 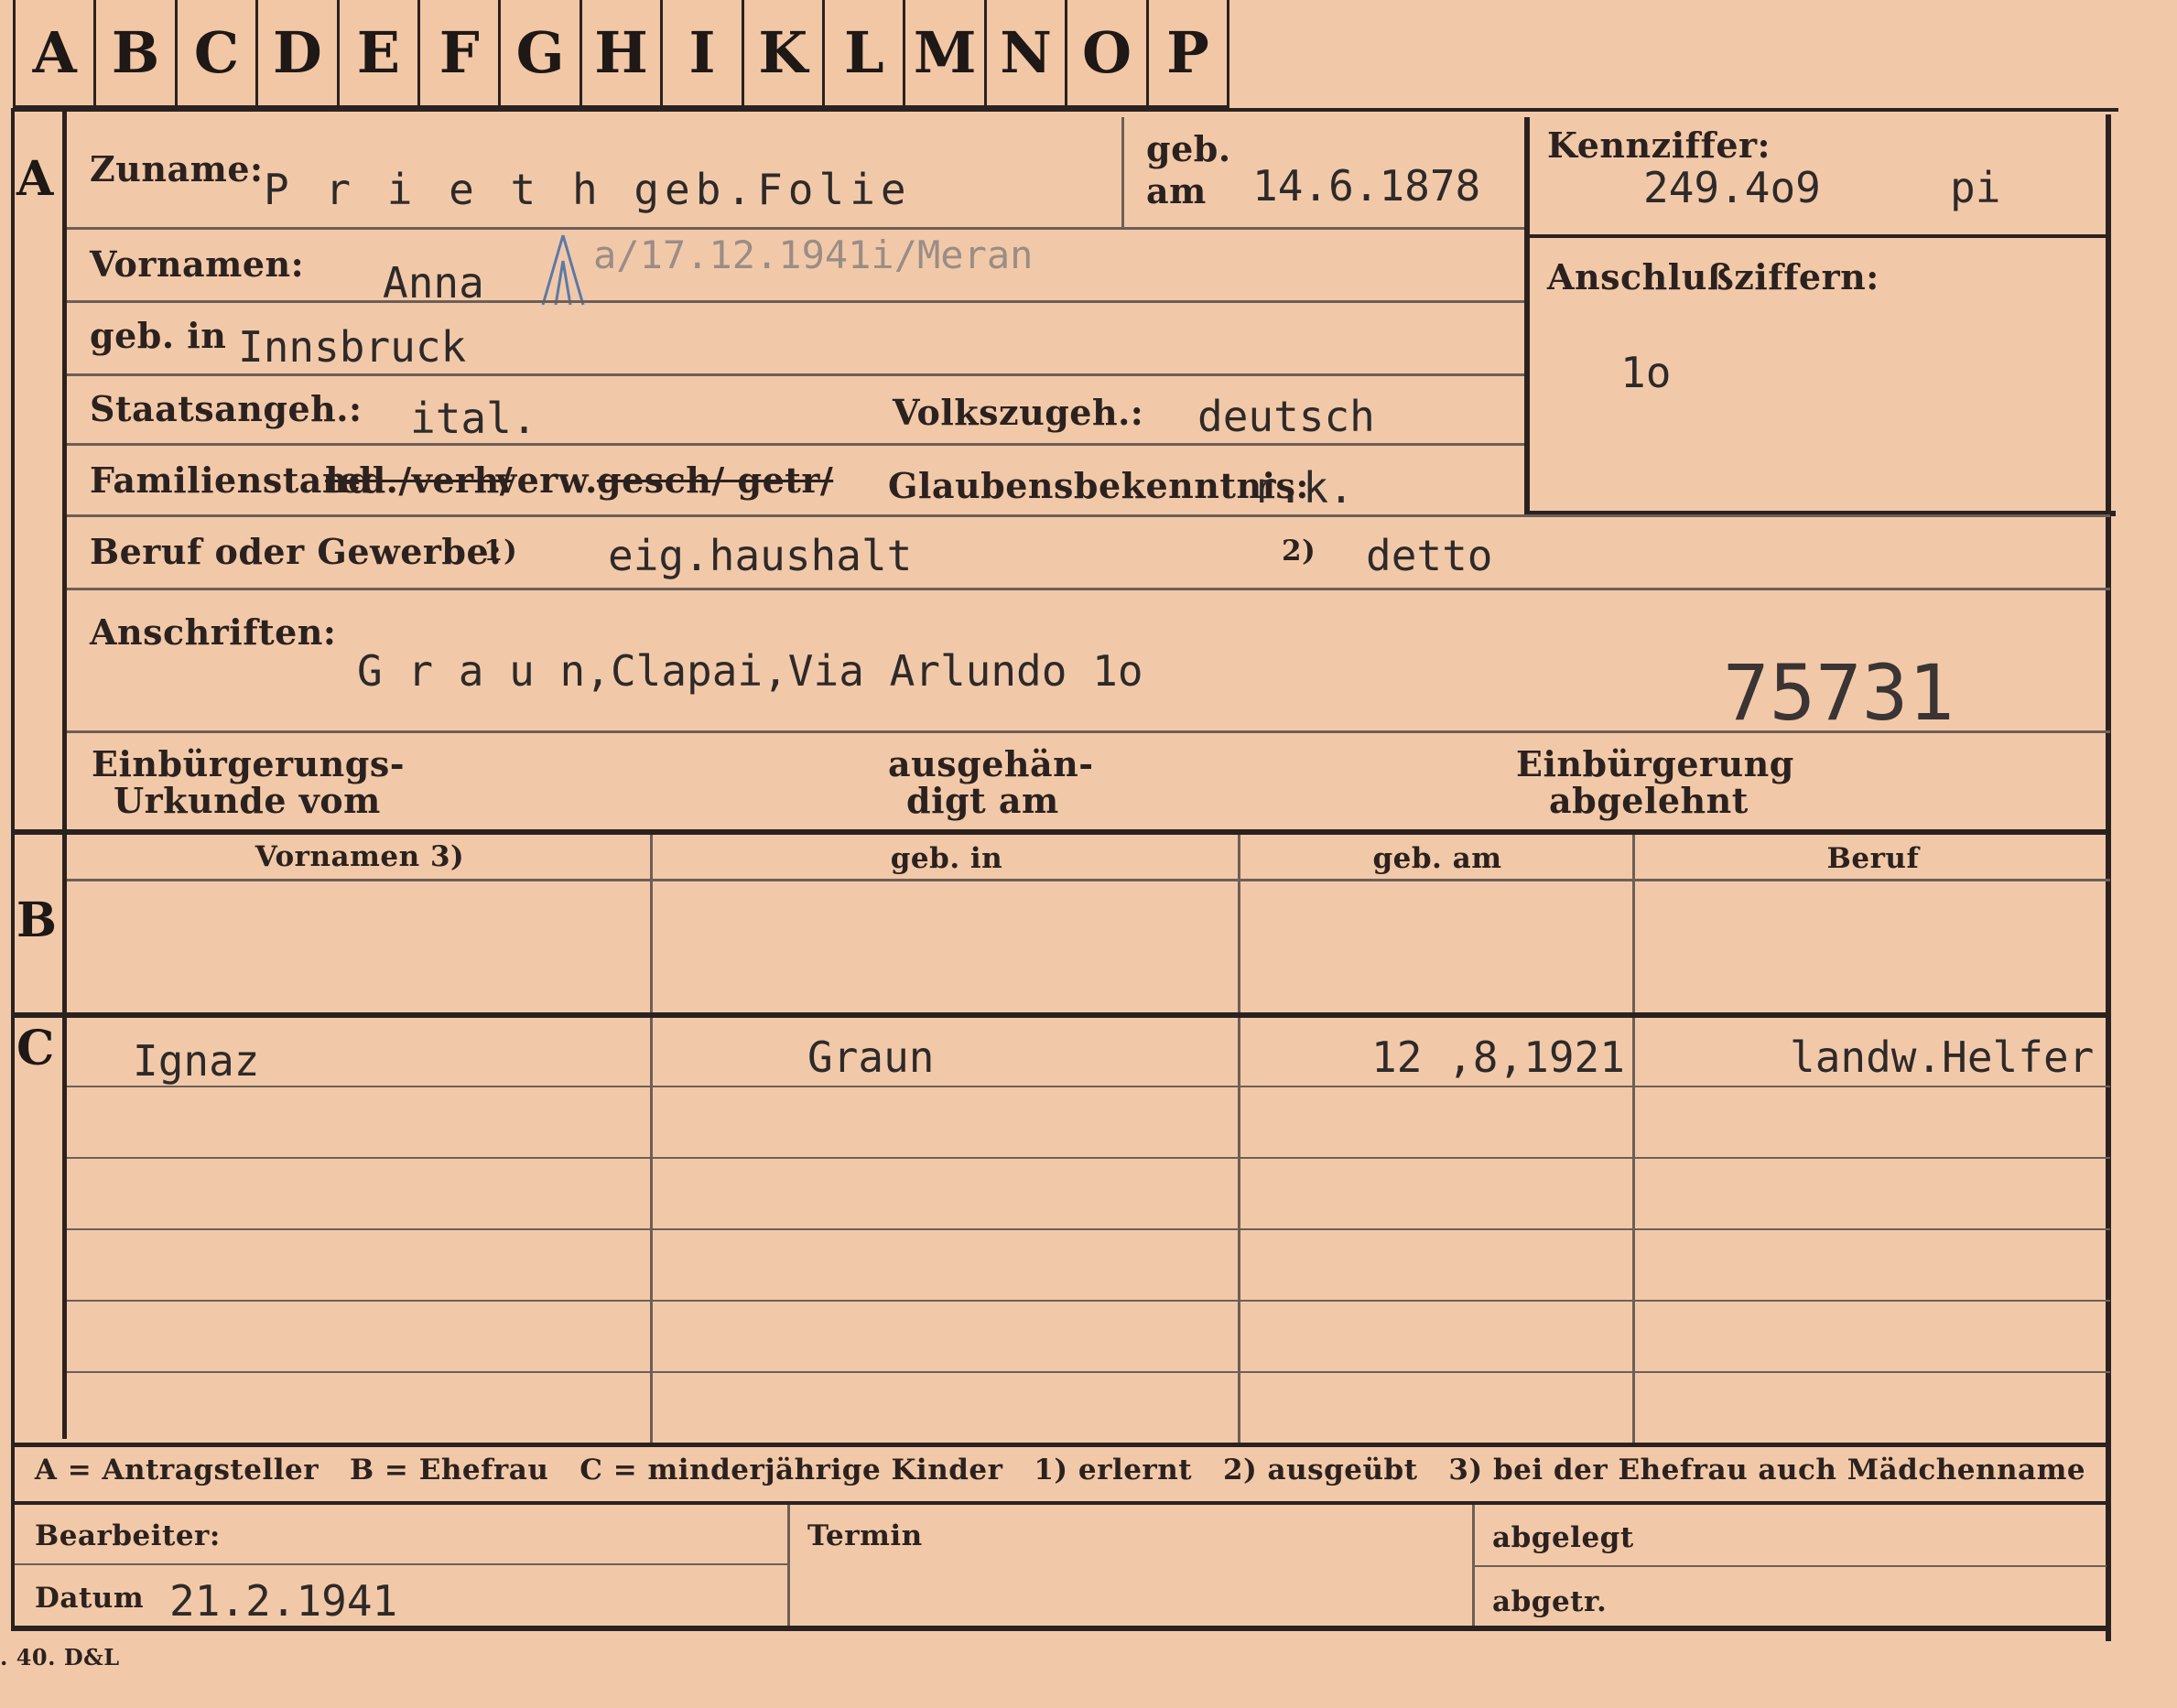 What do you see at coordinates (1123, 173) in the screenshot?
I see `born-on-divider` at bounding box center [1123, 173].